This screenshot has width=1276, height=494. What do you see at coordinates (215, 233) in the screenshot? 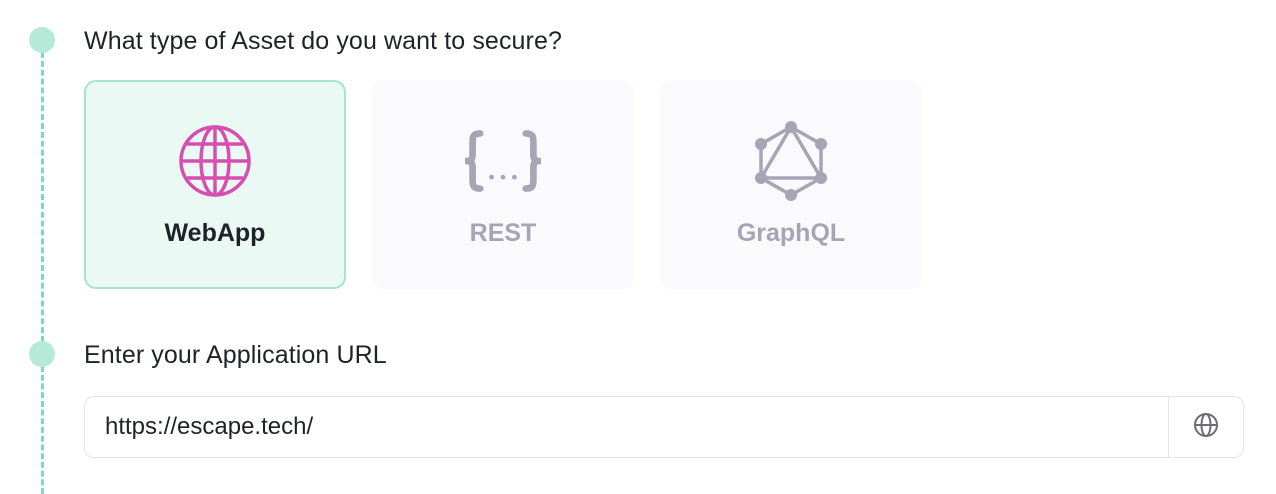
I see `option-label: WebApp` at bounding box center [215, 233].